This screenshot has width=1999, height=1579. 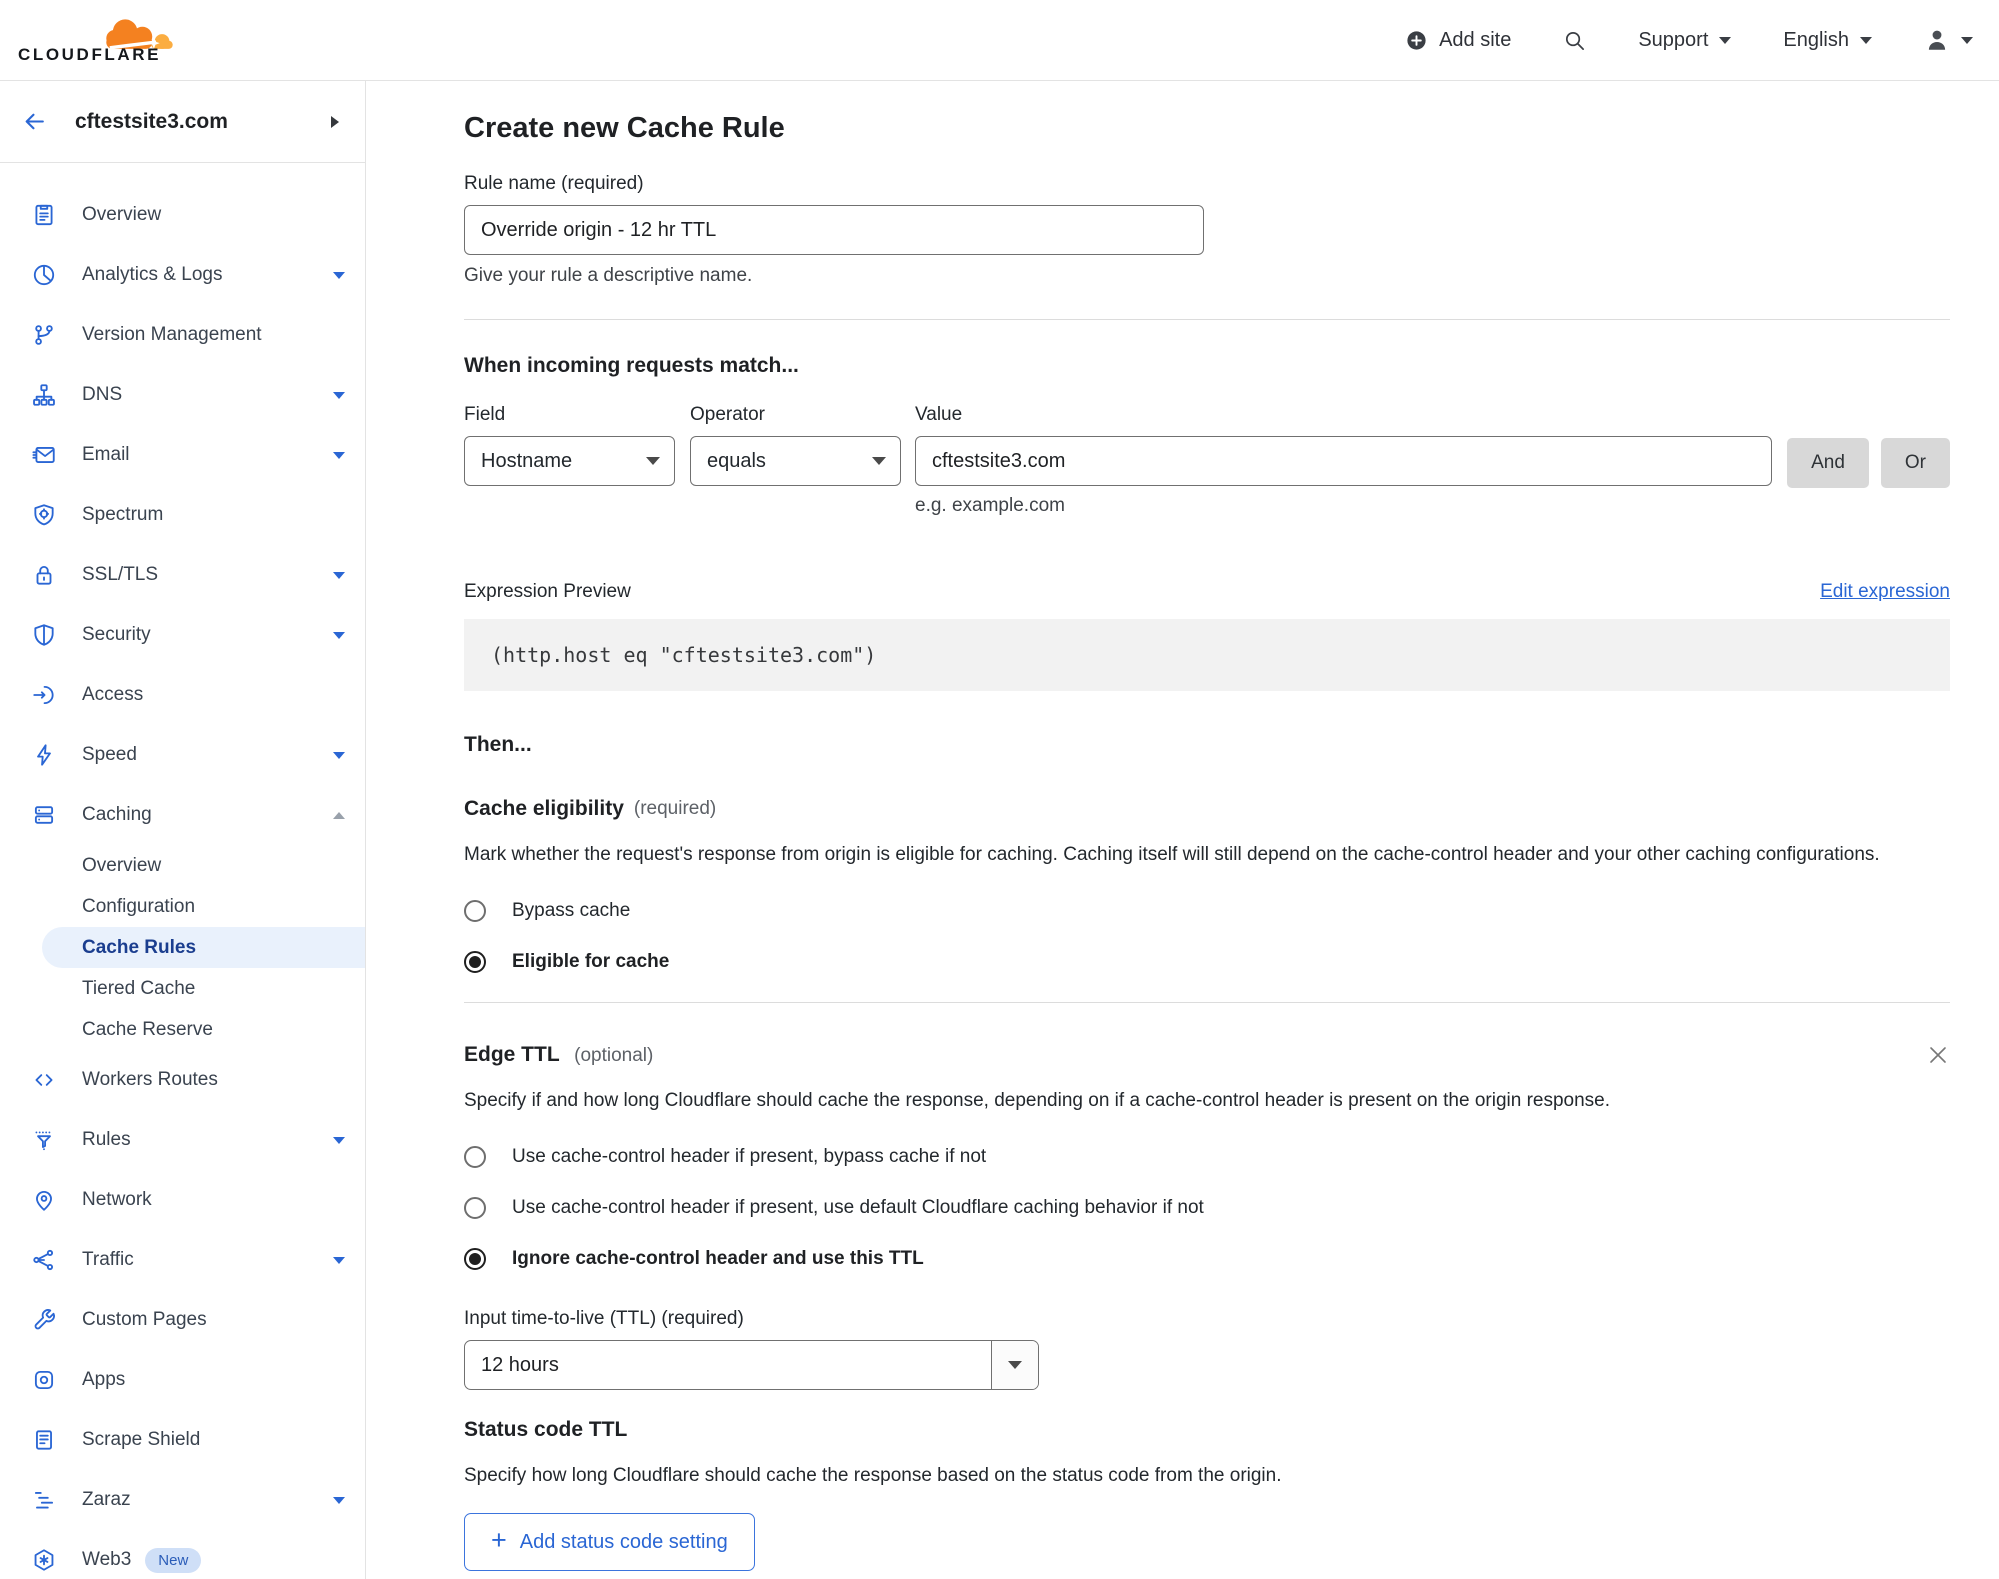 What do you see at coordinates (203, 947) in the screenshot?
I see `sidebar-subitem-cache-rules: Cache Rules` at bounding box center [203, 947].